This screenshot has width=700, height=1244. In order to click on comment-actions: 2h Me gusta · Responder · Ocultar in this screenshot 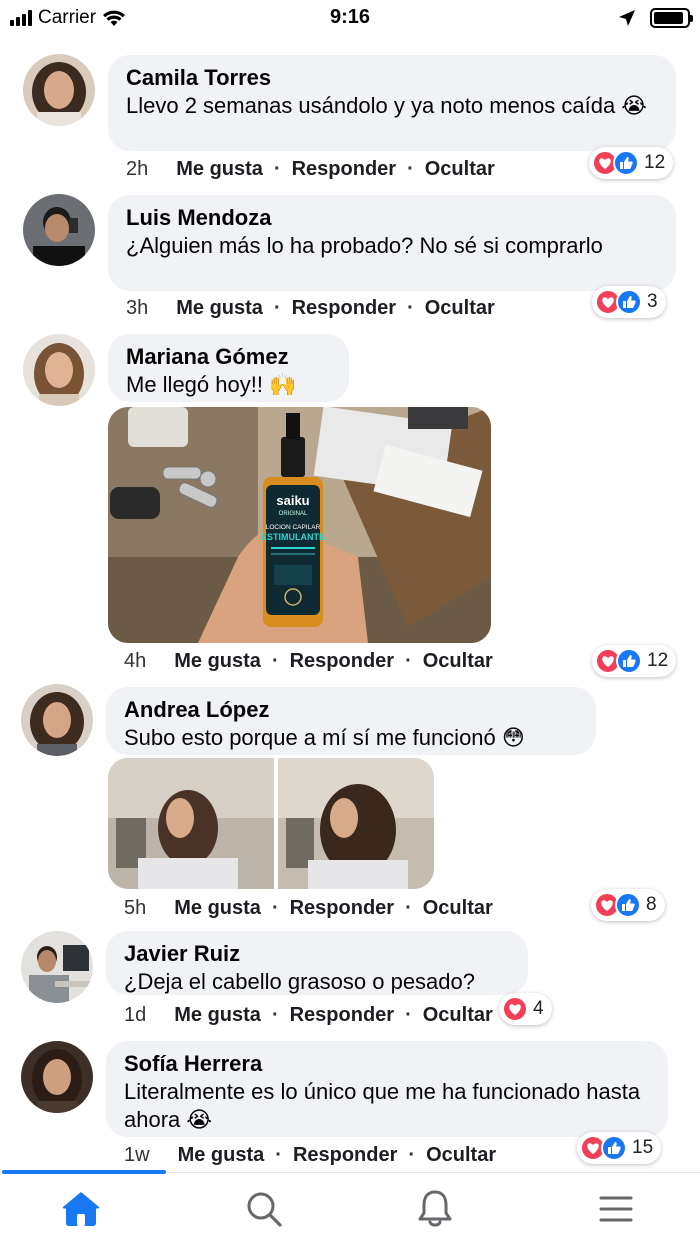, I will do `click(310, 169)`.